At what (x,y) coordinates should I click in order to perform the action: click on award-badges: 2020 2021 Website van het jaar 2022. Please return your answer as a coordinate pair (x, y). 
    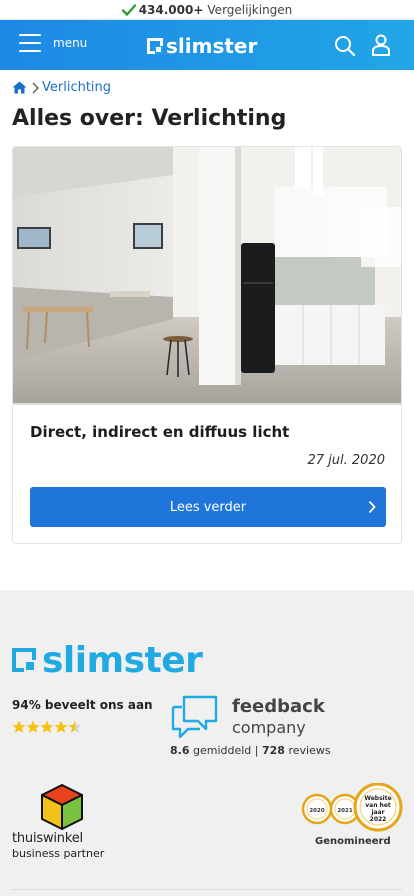
    Looking at the image, I should click on (352, 807).